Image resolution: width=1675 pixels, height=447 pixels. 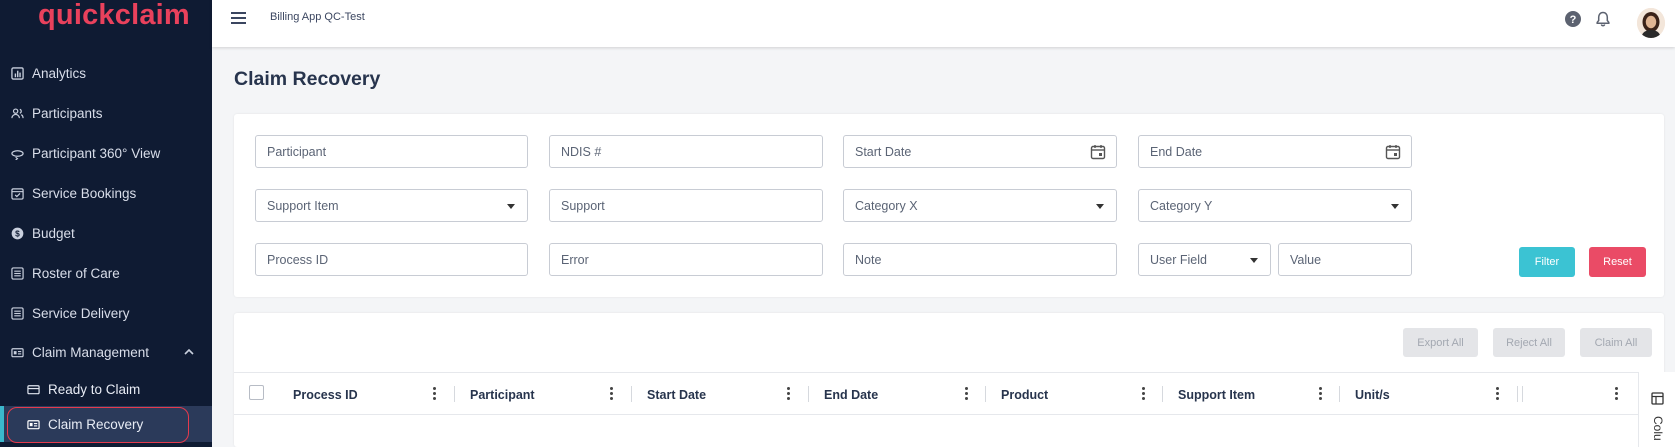 I want to click on sidebar-item-label: Analytics, so click(x=59, y=73).